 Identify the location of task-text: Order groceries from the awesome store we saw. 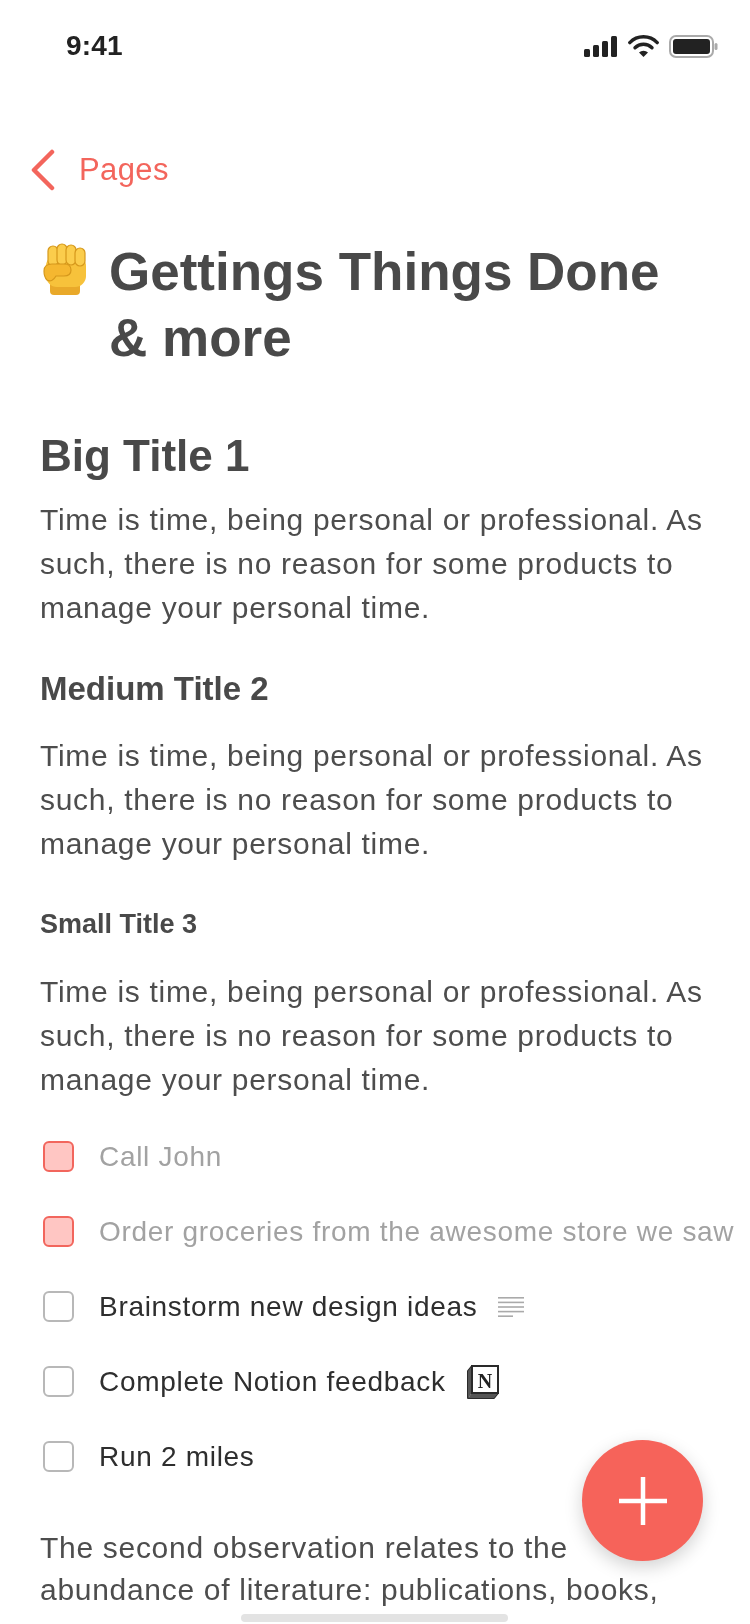
(417, 1231).